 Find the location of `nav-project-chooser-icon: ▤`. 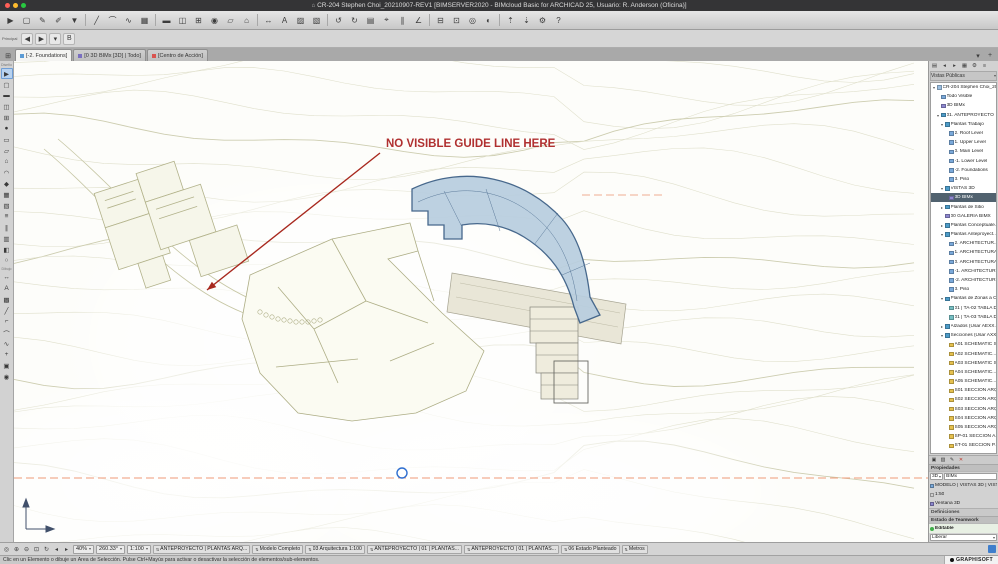

nav-project-chooser-icon: ▤ is located at coordinates (934, 66).